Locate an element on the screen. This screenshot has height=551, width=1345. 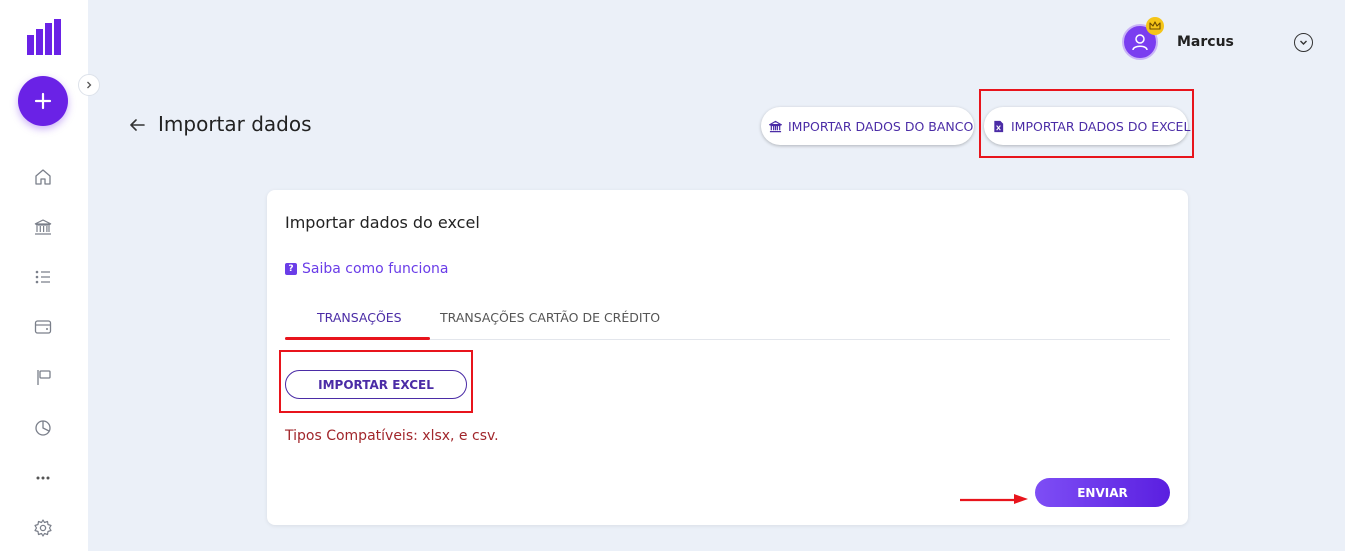
chevron-right-icon is located at coordinates (89, 85).